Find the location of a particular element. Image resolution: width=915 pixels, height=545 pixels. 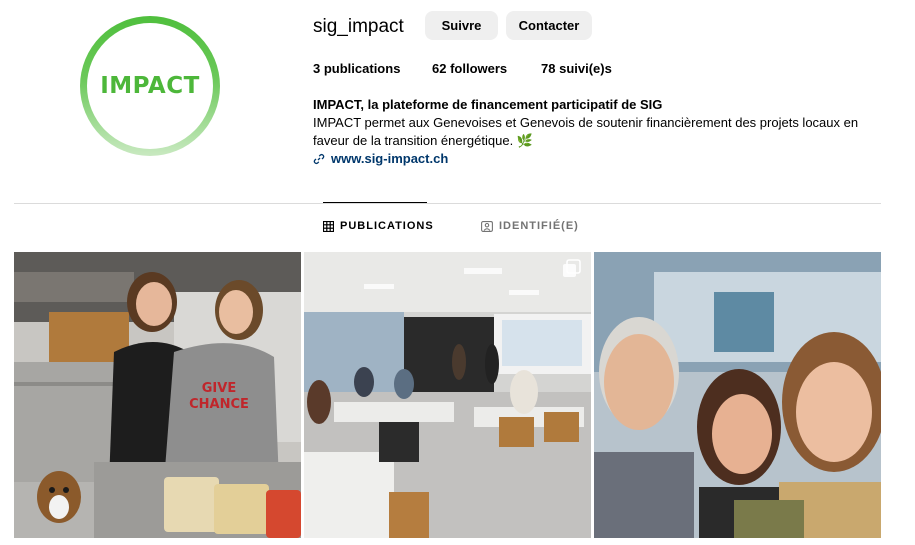

profile-stats: 3 publications 62 followers 78 suivi(e)s is located at coordinates (462, 68).